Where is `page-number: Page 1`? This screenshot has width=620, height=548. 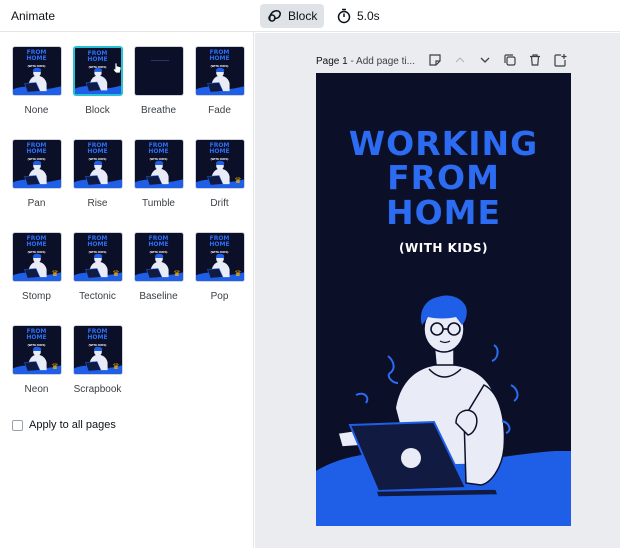
page-number: Page 1 is located at coordinates (332, 61).